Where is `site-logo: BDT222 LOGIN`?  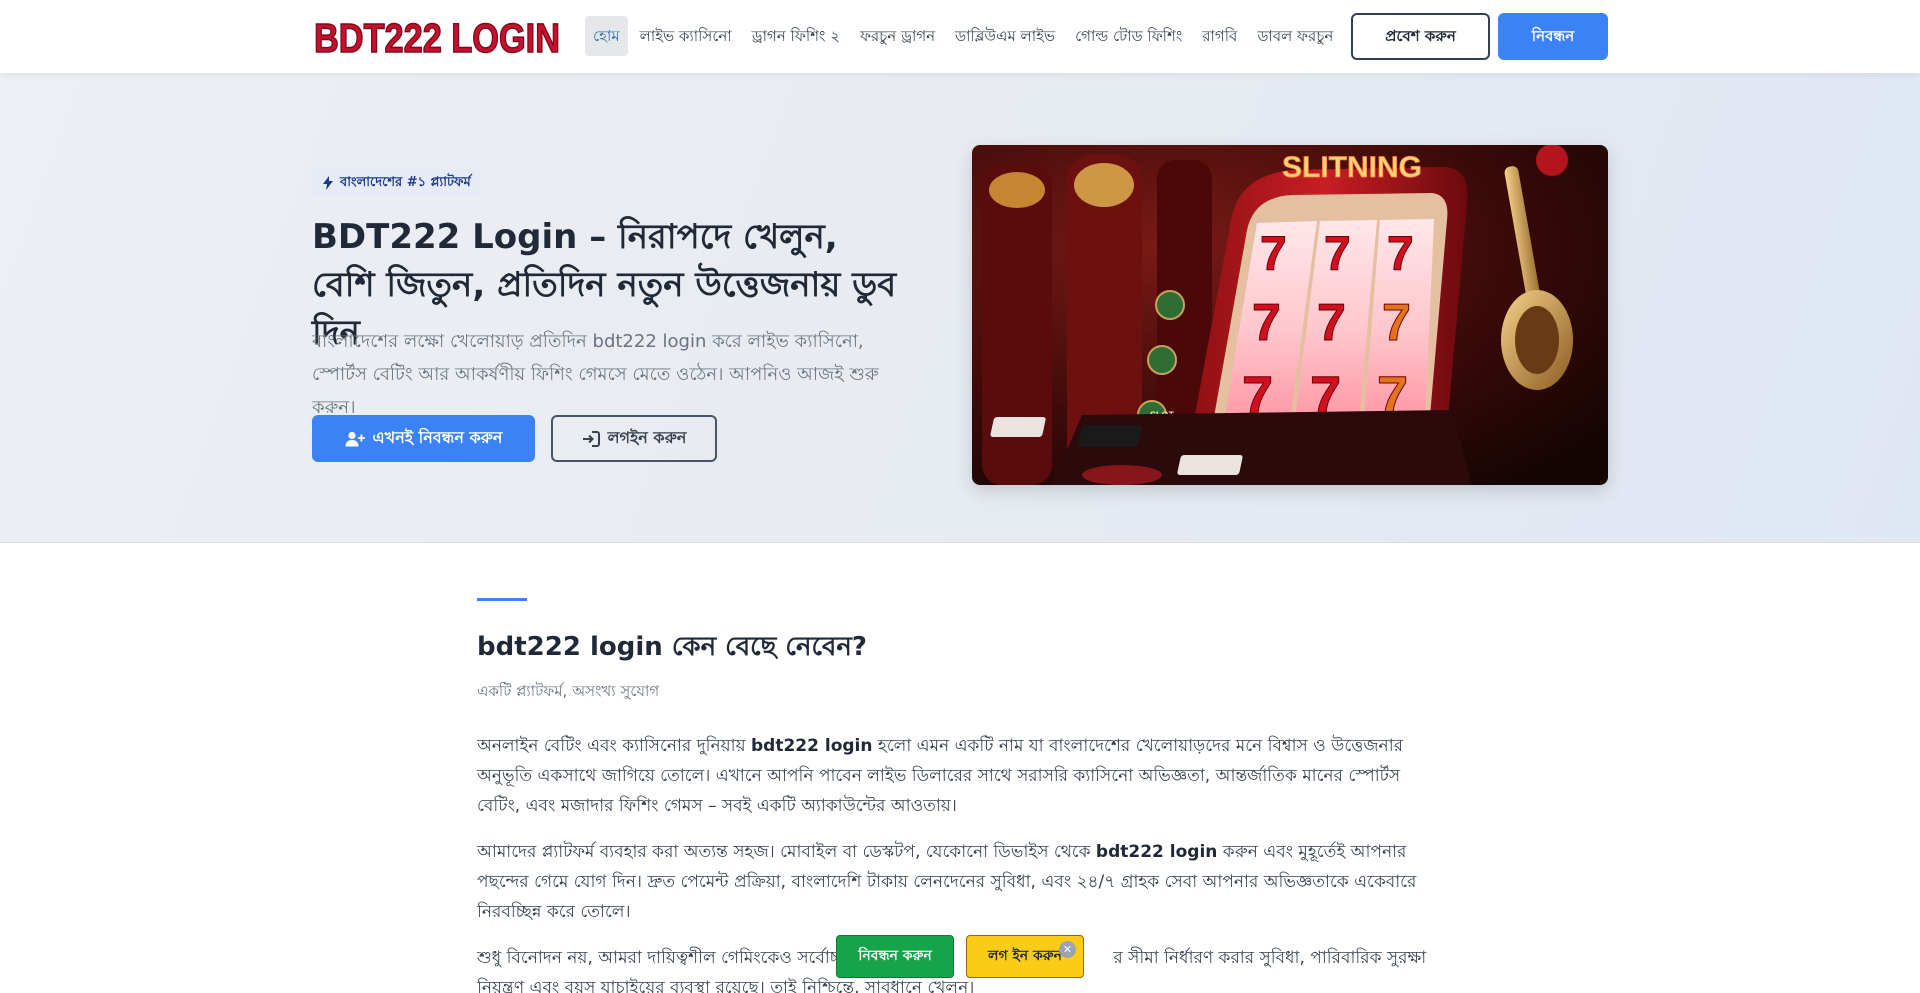
site-logo: BDT222 LOGIN is located at coordinates (437, 37).